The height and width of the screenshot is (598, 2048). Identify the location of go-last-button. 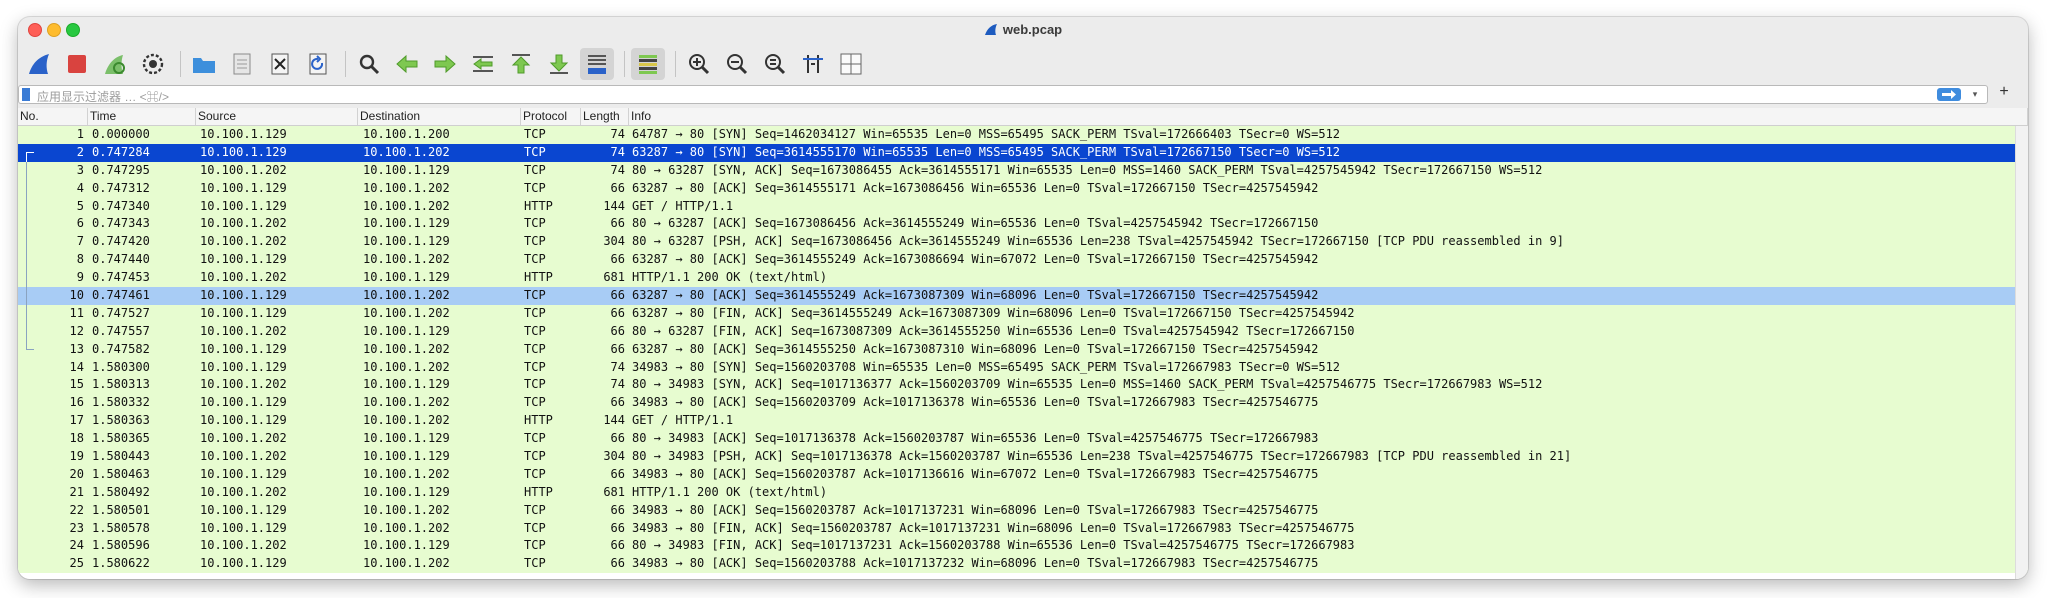
(559, 64).